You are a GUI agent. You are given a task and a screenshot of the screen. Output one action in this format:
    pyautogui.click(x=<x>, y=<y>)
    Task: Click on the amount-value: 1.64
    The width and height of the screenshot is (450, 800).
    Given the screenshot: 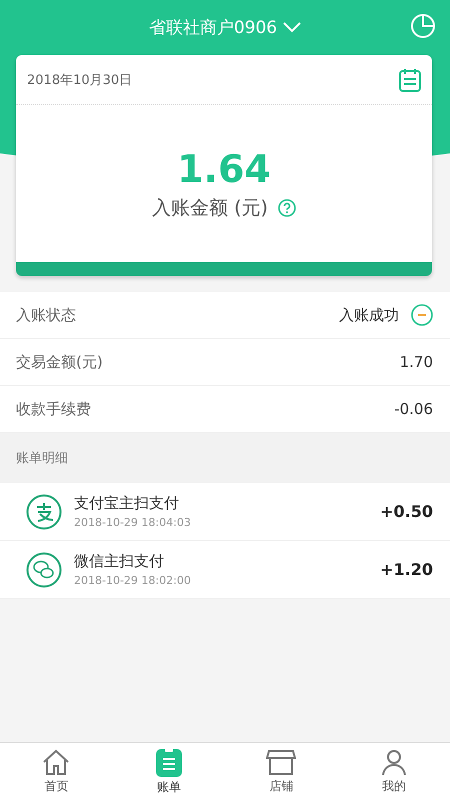 What is the action you would take?
    pyautogui.click(x=224, y=168)
    